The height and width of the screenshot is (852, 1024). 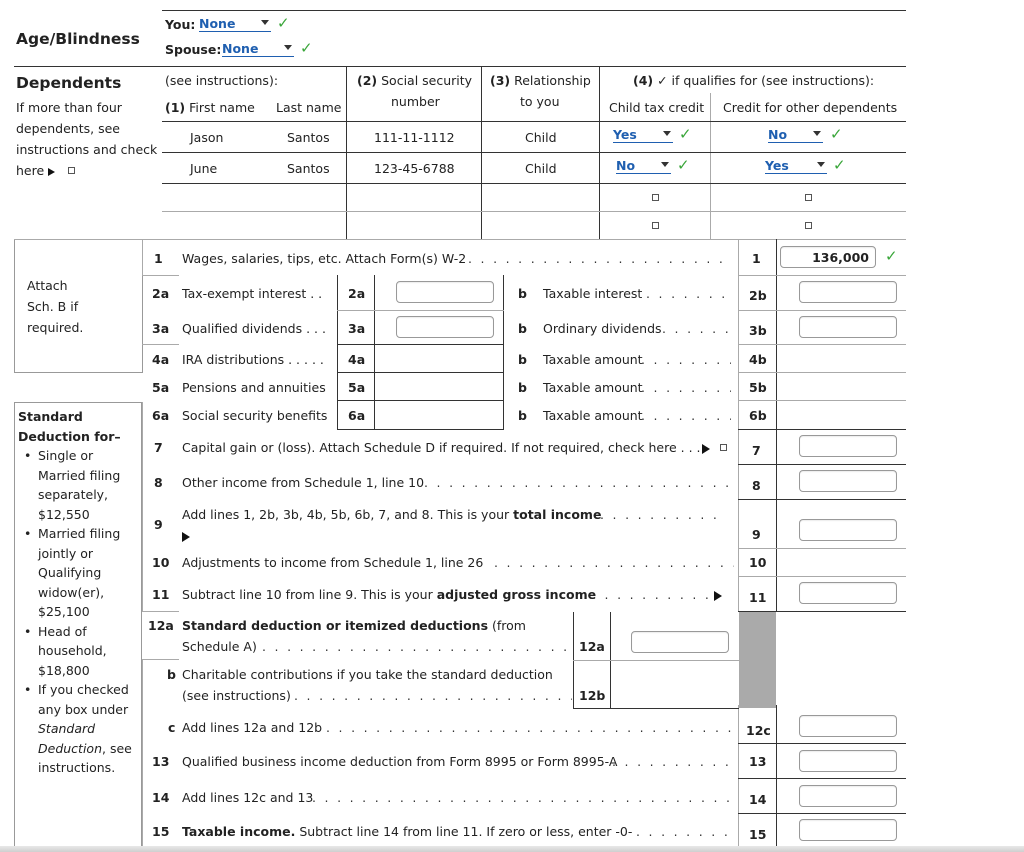 What do you see at coordinates (758, 415) in the screenshot?
I see `box-number: 6b` at bounding box center [758, 415].